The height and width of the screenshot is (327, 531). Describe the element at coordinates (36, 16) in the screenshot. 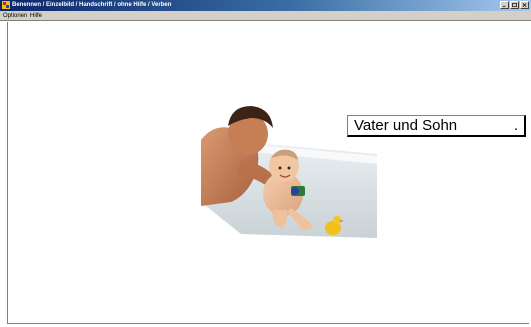

I see `menu-item-hilfe: Hilfe` at that location.